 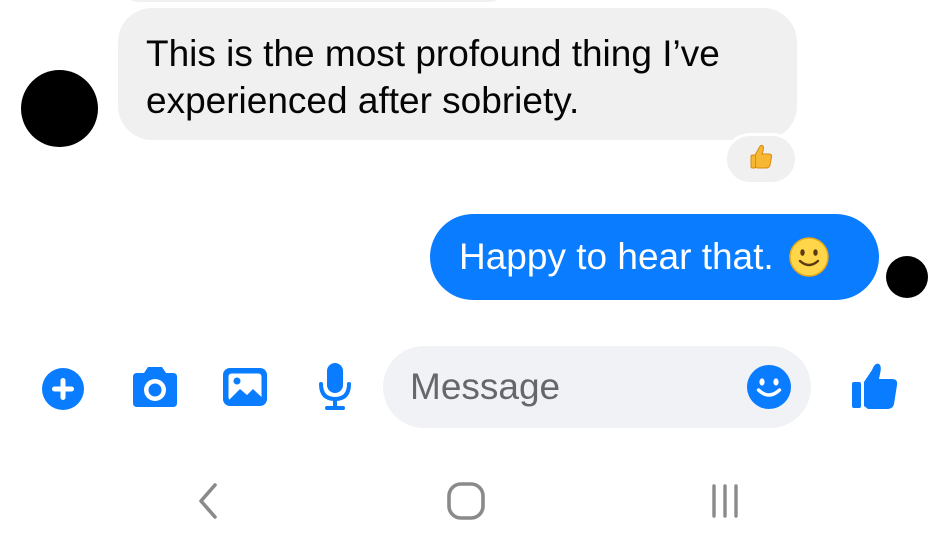 What do you see at coordinates (245, 387) in the screenshot?
I see `image-icon` at bounding box center [245, 387].